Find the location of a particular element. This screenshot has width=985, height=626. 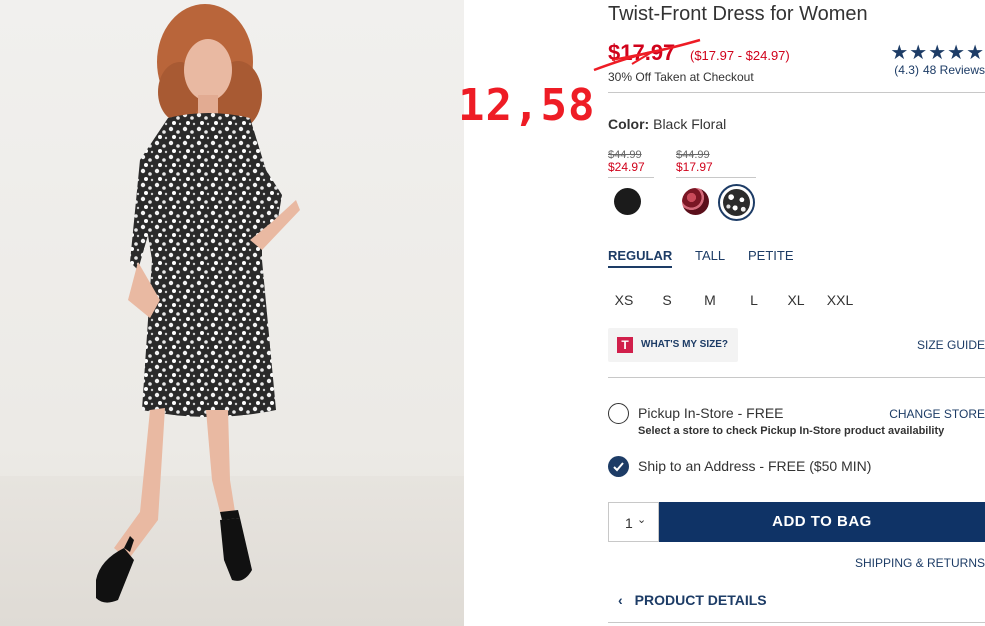

chevron-down-icon: ⌄ is located at coordinates (642, 520).